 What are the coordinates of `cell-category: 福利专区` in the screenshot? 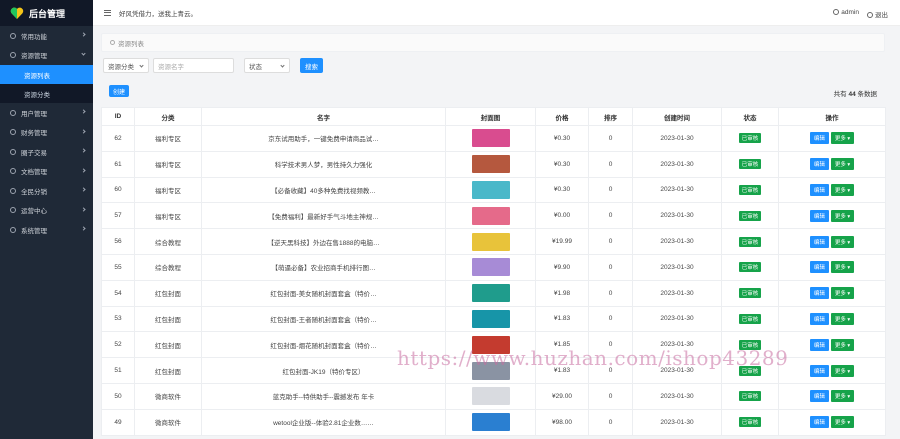 It's located at (168, 164).